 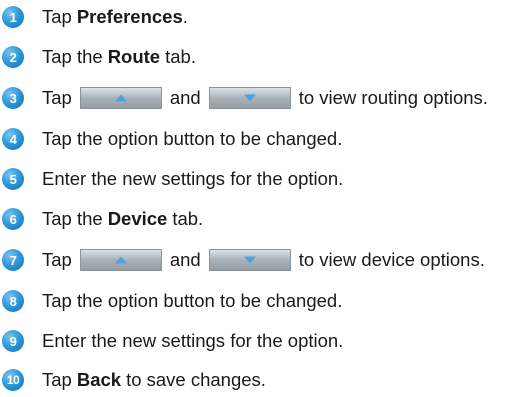 What do you see at coordinates (13, 341) in the screenshot?
I see `step-number-badge: 9` at bounding box center [13, 341].